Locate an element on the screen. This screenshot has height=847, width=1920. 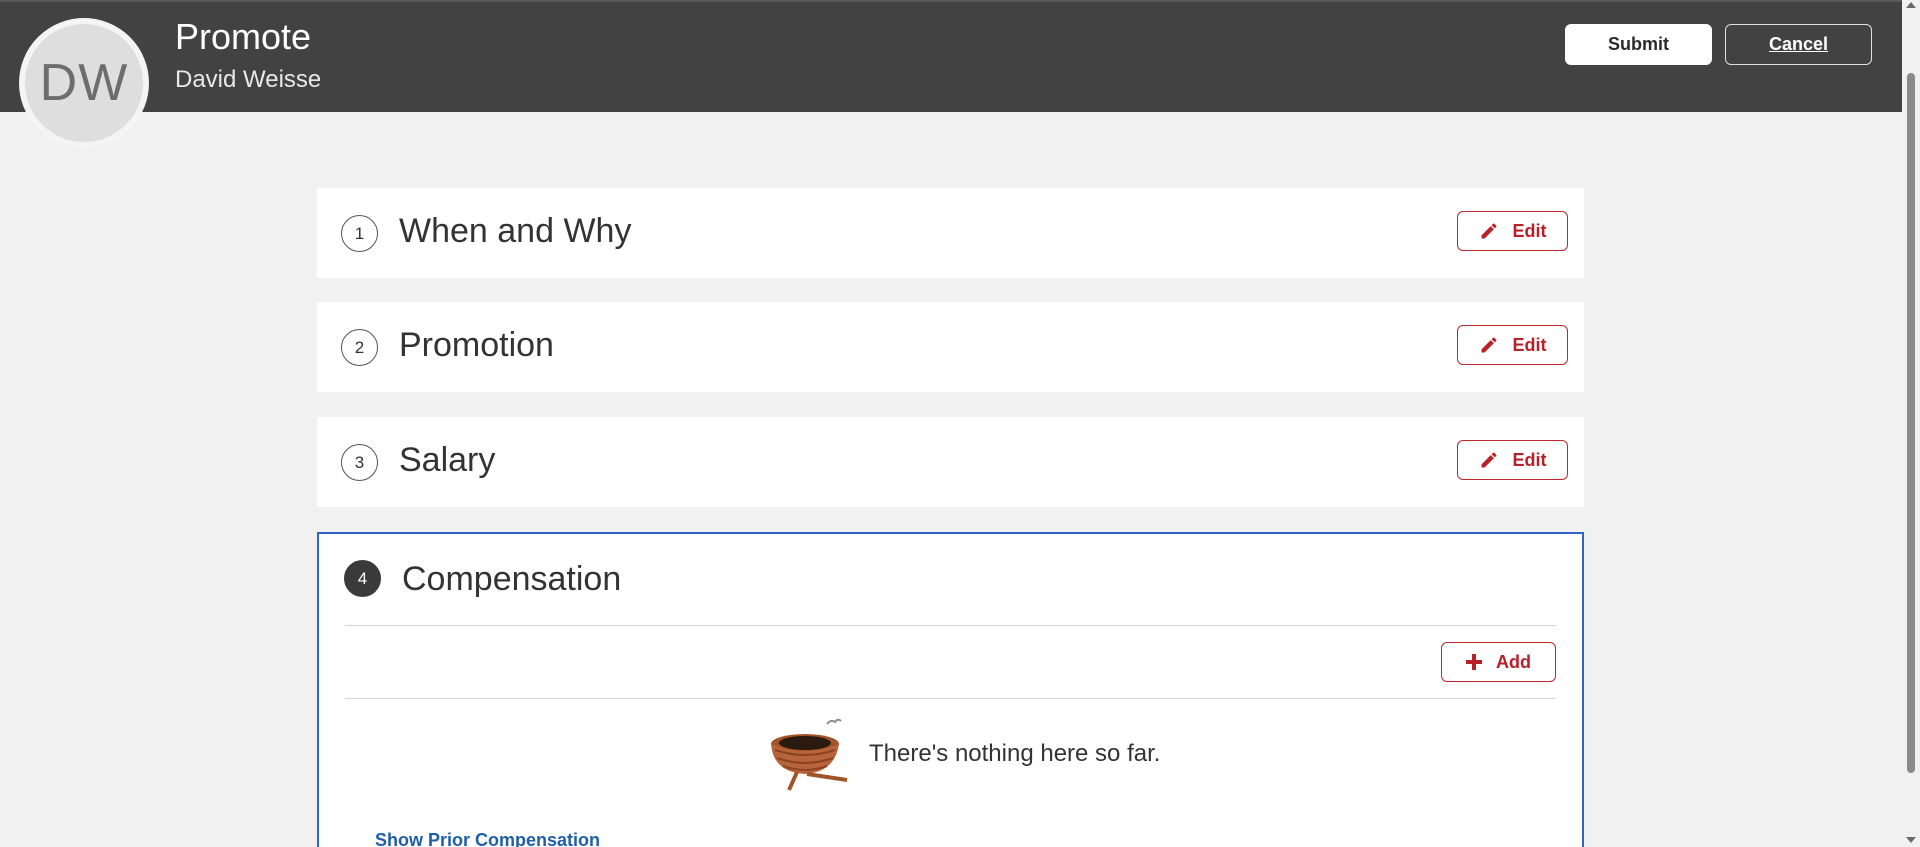
vertical-scrollbar is located at coordinates (1911, 423).